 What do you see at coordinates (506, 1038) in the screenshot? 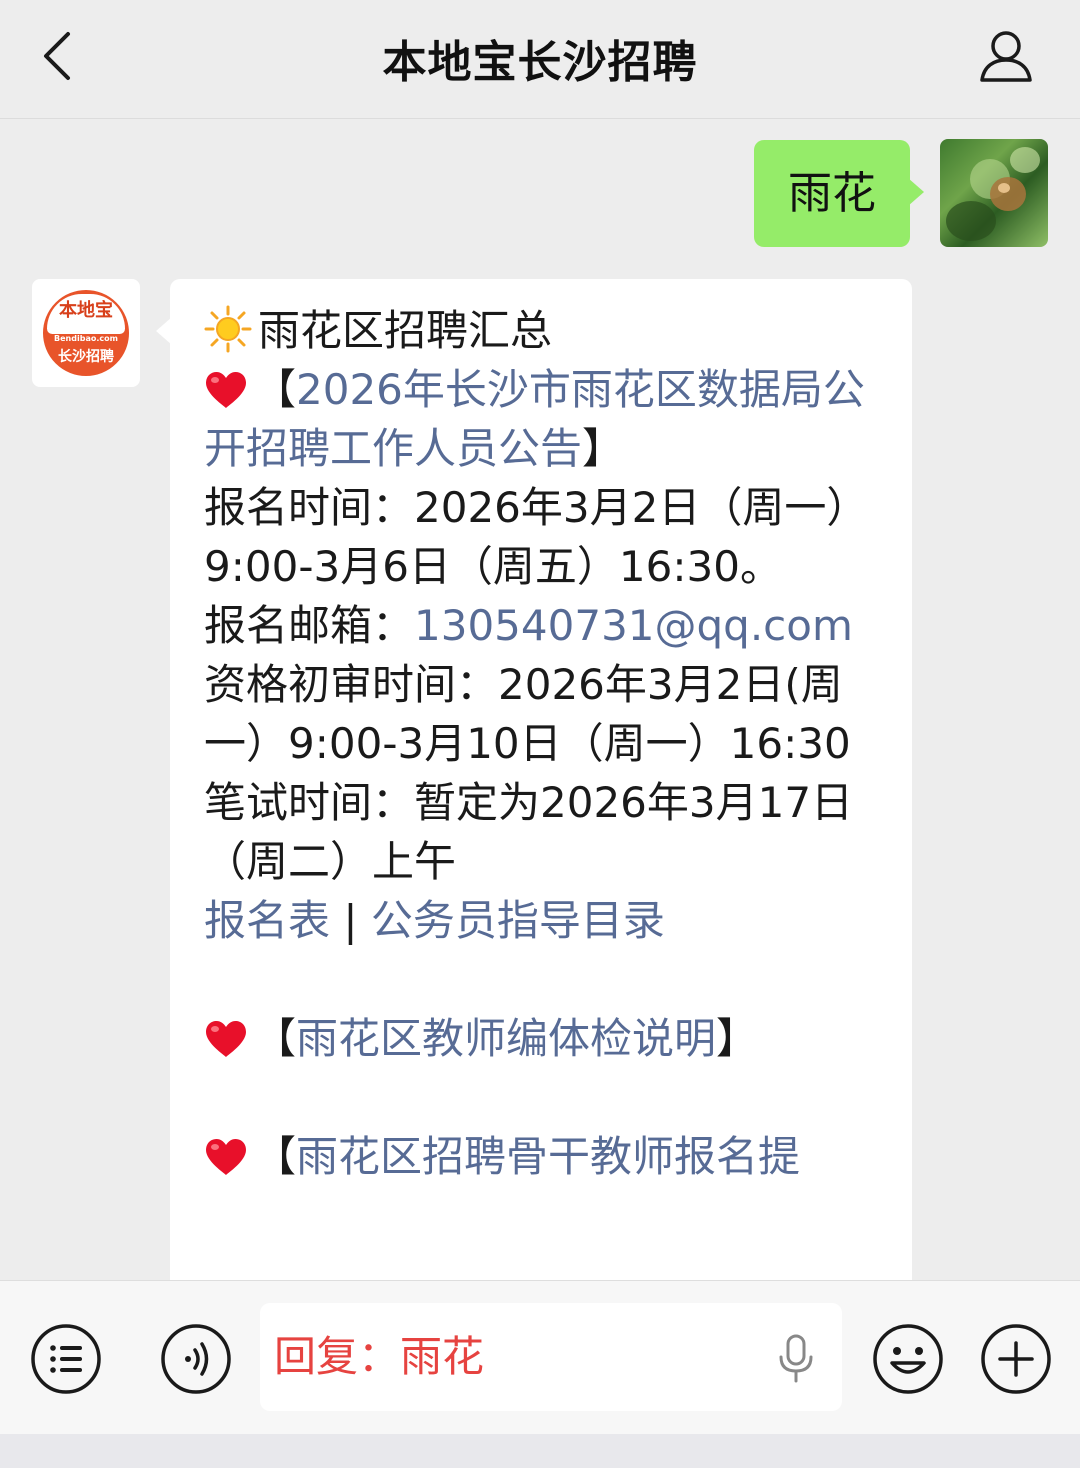
I see `link-teacher-physical-exam: 雨花区教师编体检说明` at bounding box center [506, 1038].